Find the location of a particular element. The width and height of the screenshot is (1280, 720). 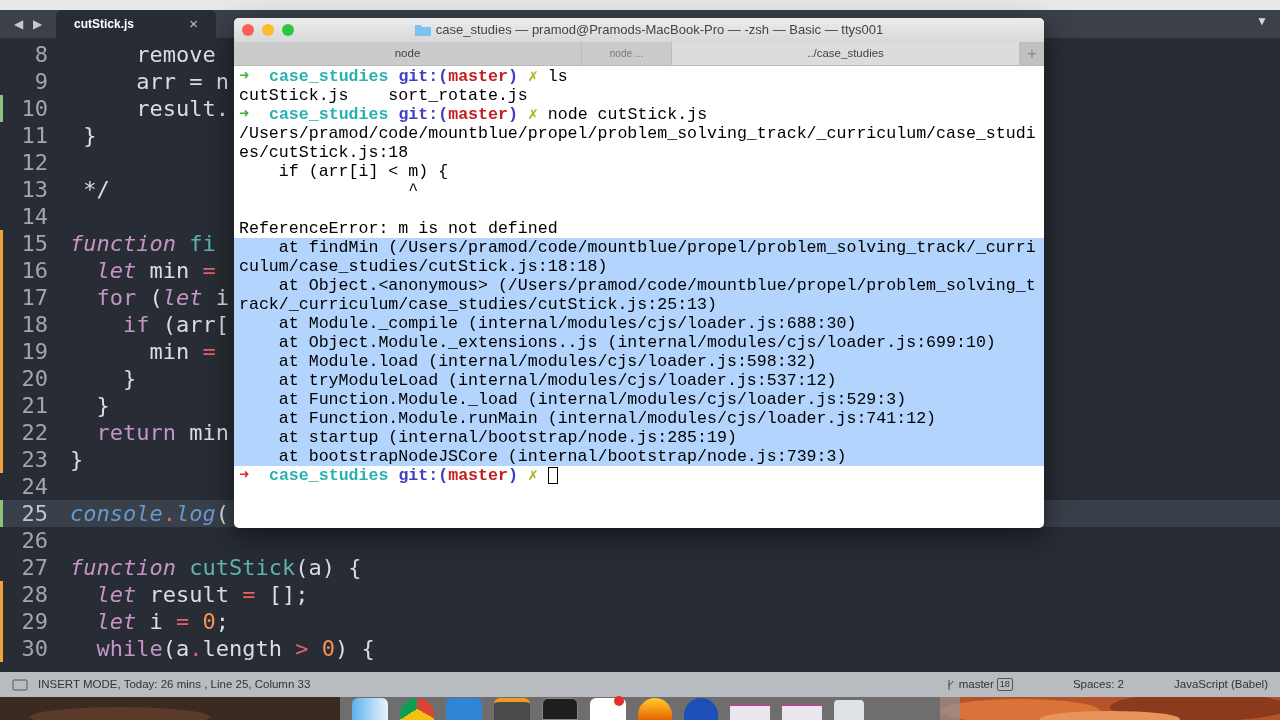

code-line: while(a.length > 0) { is located at coordinates (235, 648).